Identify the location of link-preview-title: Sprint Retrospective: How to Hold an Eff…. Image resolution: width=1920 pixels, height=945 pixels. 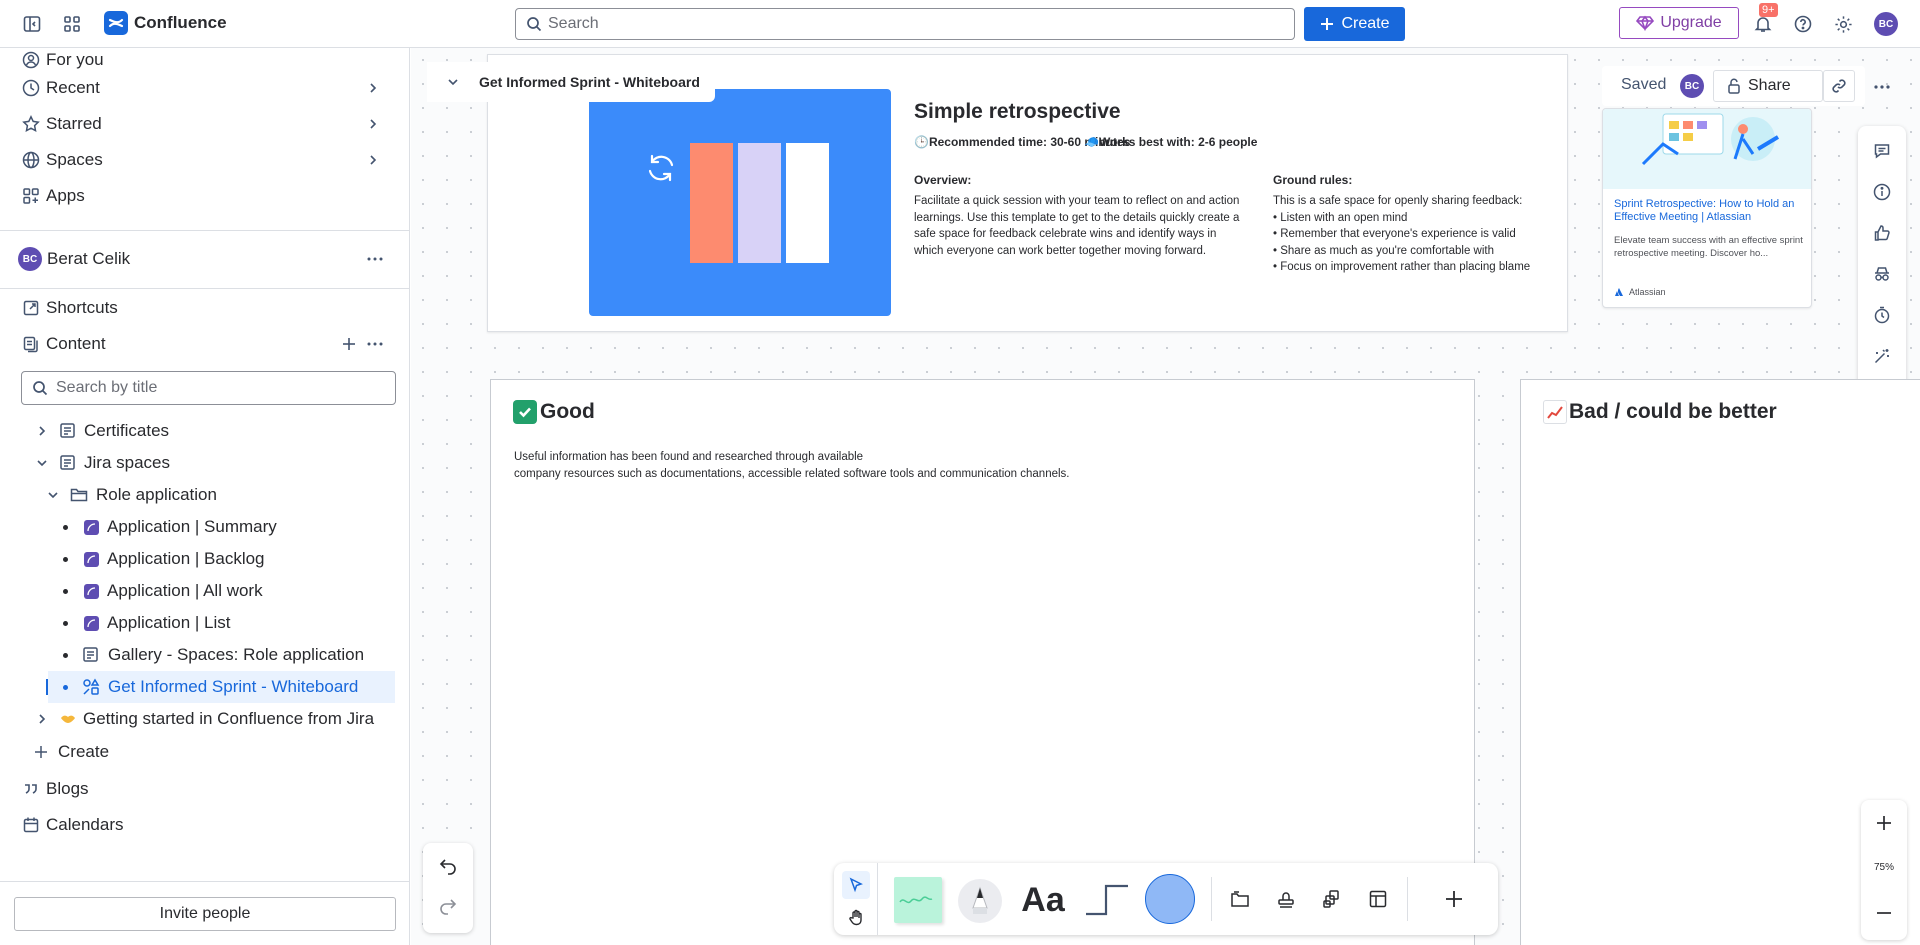
(1709, 211).